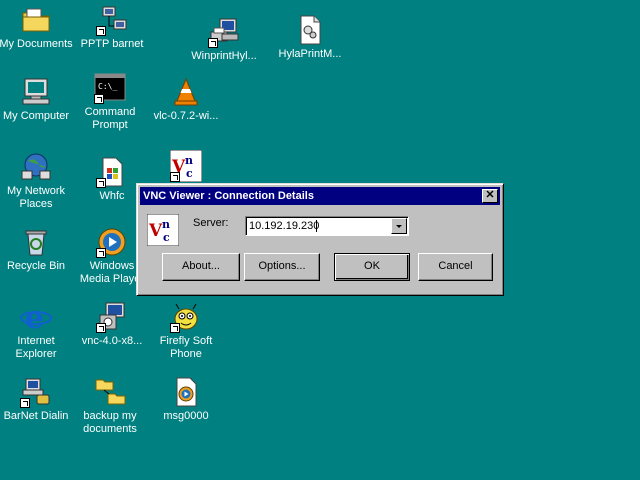 This screenshot has width=640, height=480. Describe the element at coordinates (112, 172) in the screenshot. I see `whfc-icon` at that location.